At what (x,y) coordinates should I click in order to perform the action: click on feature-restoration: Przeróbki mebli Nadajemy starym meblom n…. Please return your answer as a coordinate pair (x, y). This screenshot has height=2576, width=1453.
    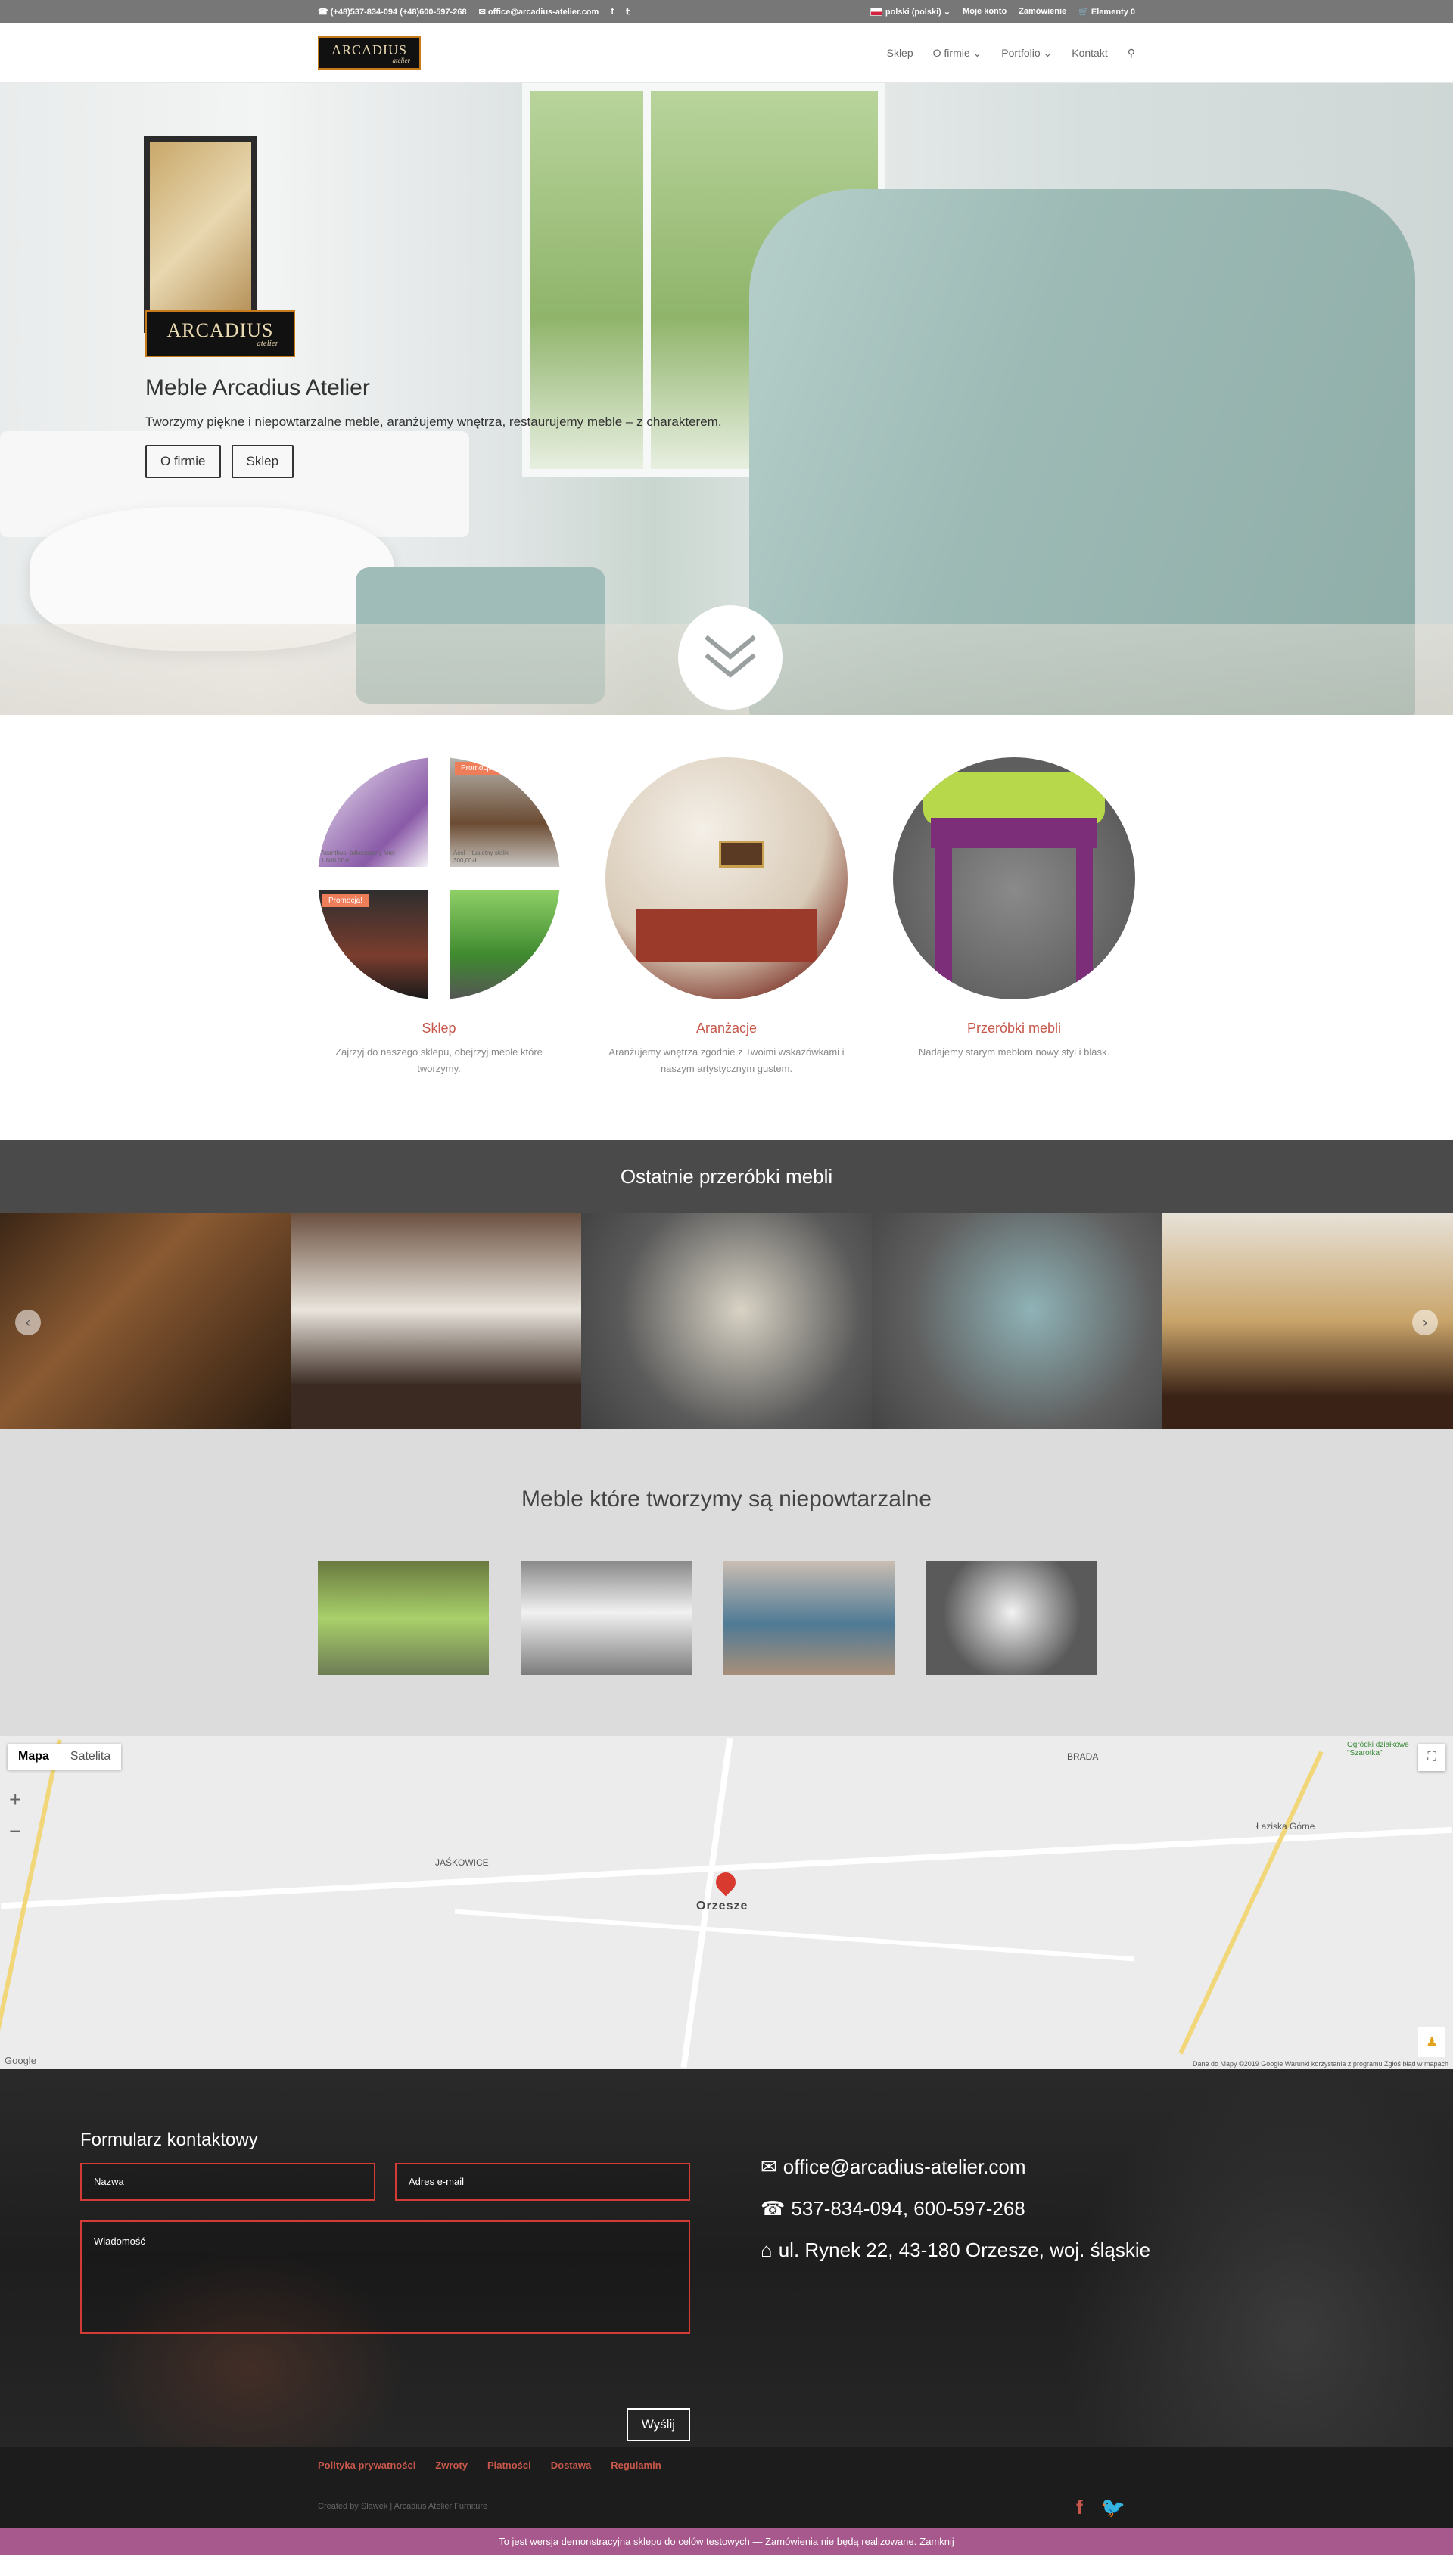
    Looking at the image, I should click on (1014, 909).